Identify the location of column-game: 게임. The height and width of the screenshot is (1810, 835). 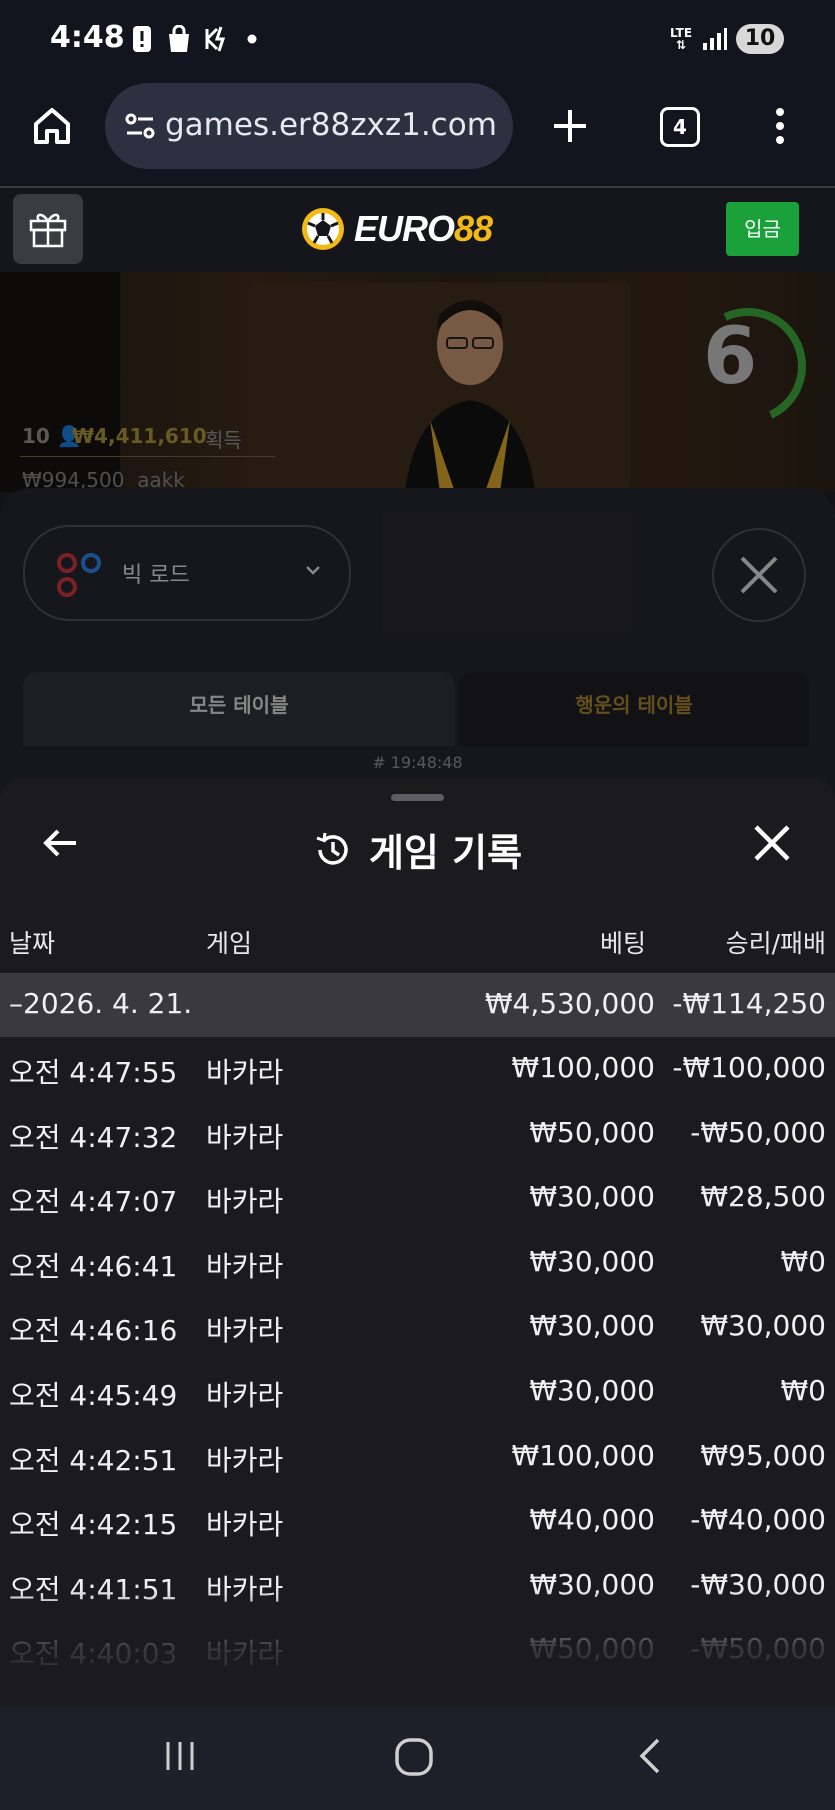
(229, 943).